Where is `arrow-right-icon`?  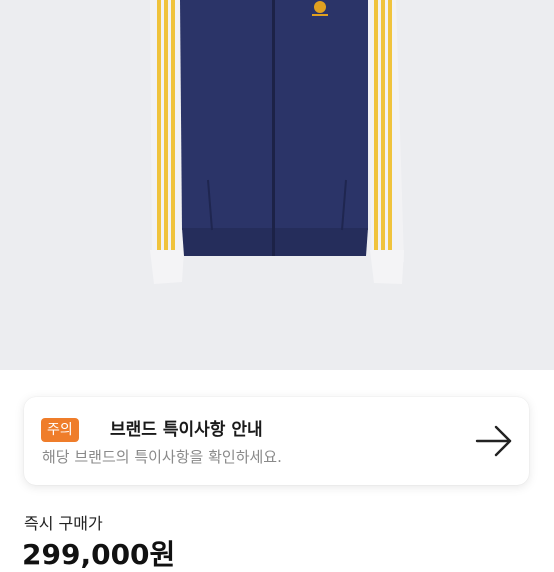
arrow-right-icon is located at coordinates (494, 441).